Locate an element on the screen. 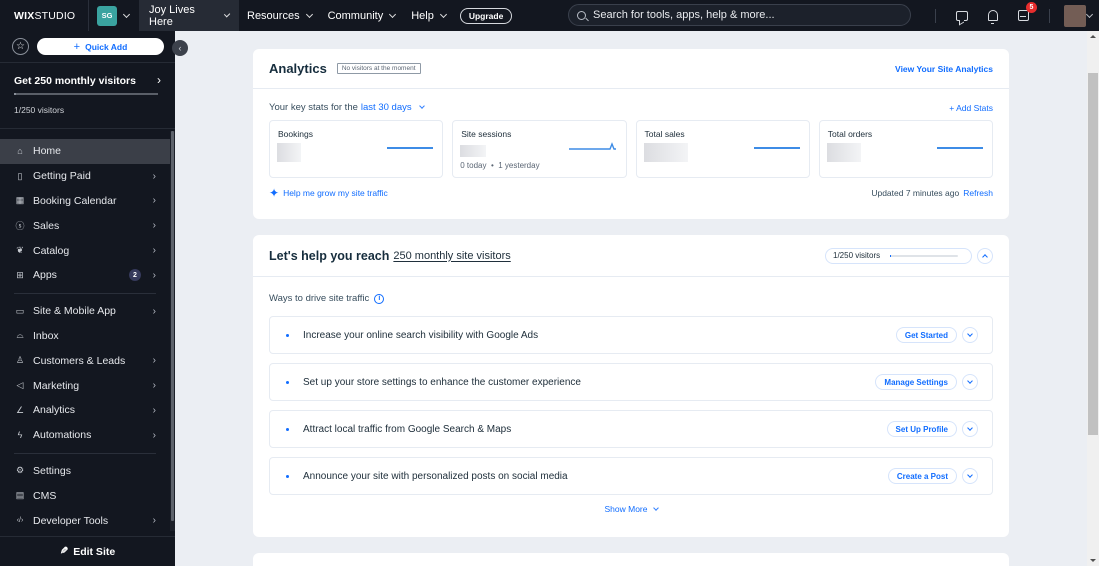 This screenshot has width=1099, height=566. refresh-link: Refresh is located at coordinates (978, 193).